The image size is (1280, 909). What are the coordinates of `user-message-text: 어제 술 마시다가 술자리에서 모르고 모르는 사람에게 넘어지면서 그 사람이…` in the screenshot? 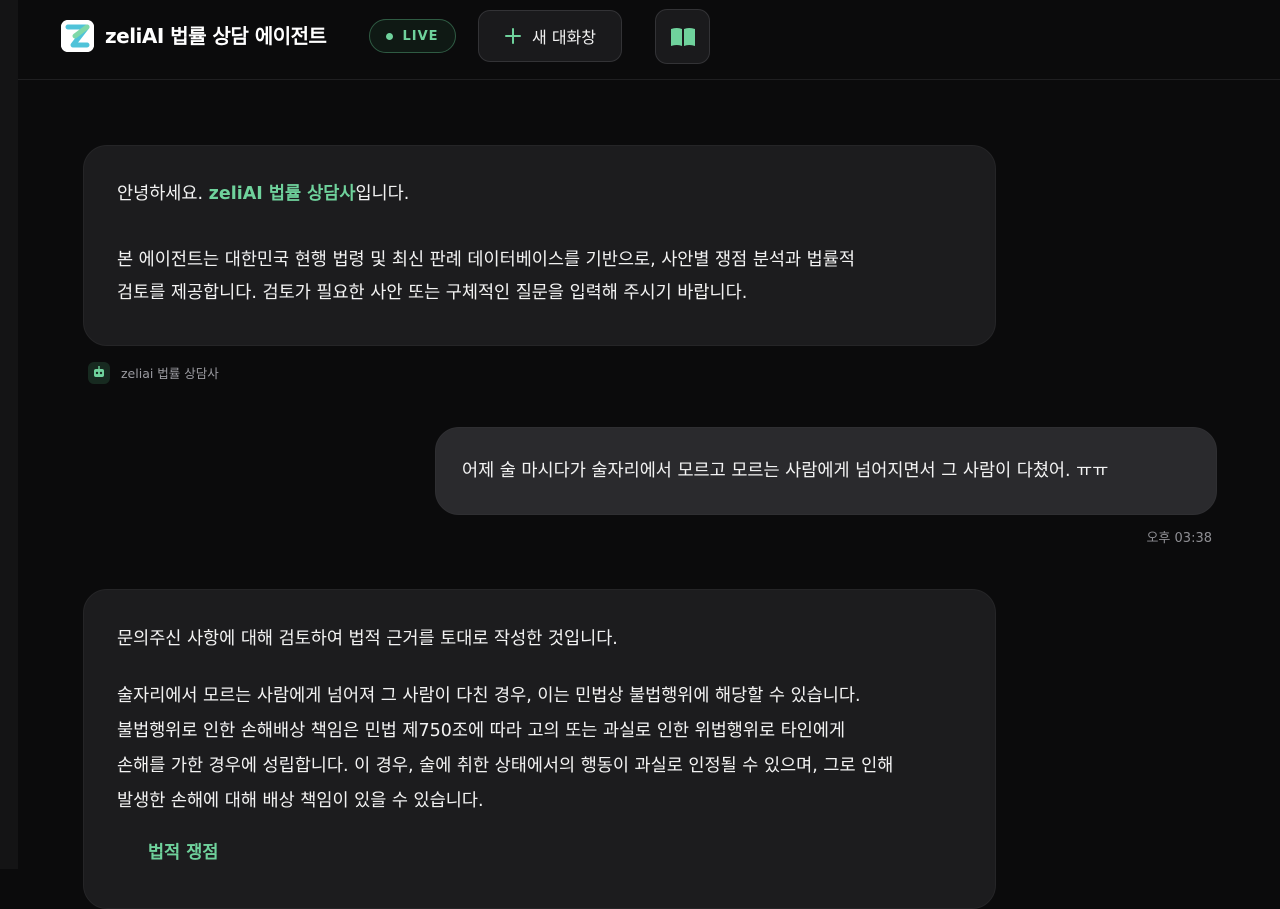 It's located at (785, 470).